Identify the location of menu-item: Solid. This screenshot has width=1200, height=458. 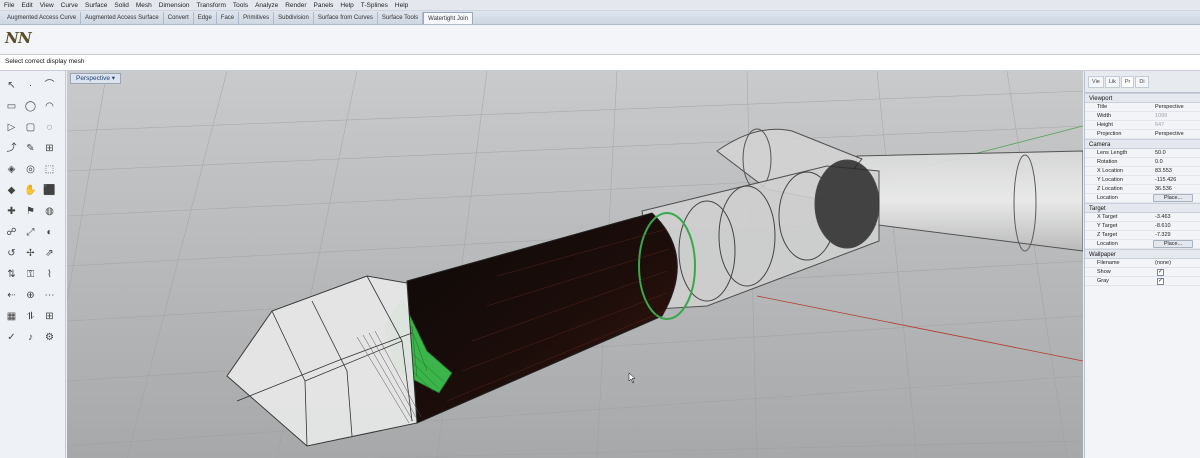
(121, 5).